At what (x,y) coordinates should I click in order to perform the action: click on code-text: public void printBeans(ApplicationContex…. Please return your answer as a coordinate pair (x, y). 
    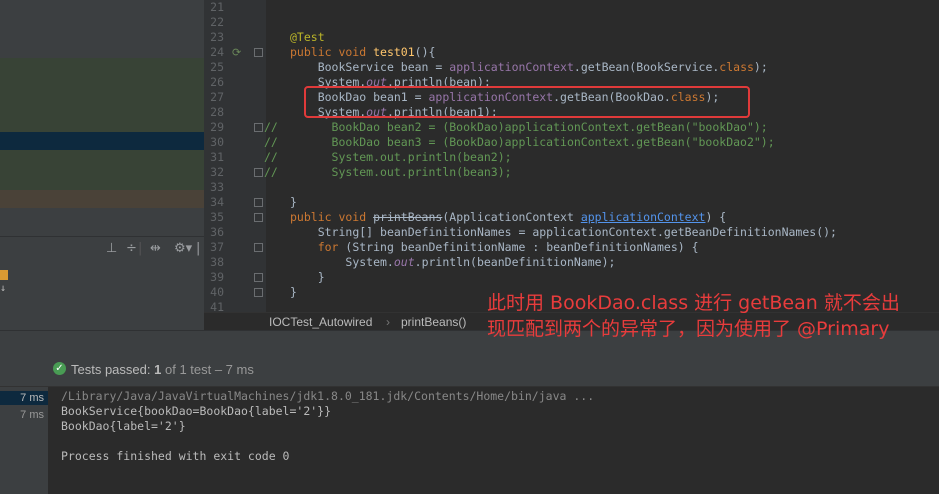
    Looking at the image, I should click on (508, 217).